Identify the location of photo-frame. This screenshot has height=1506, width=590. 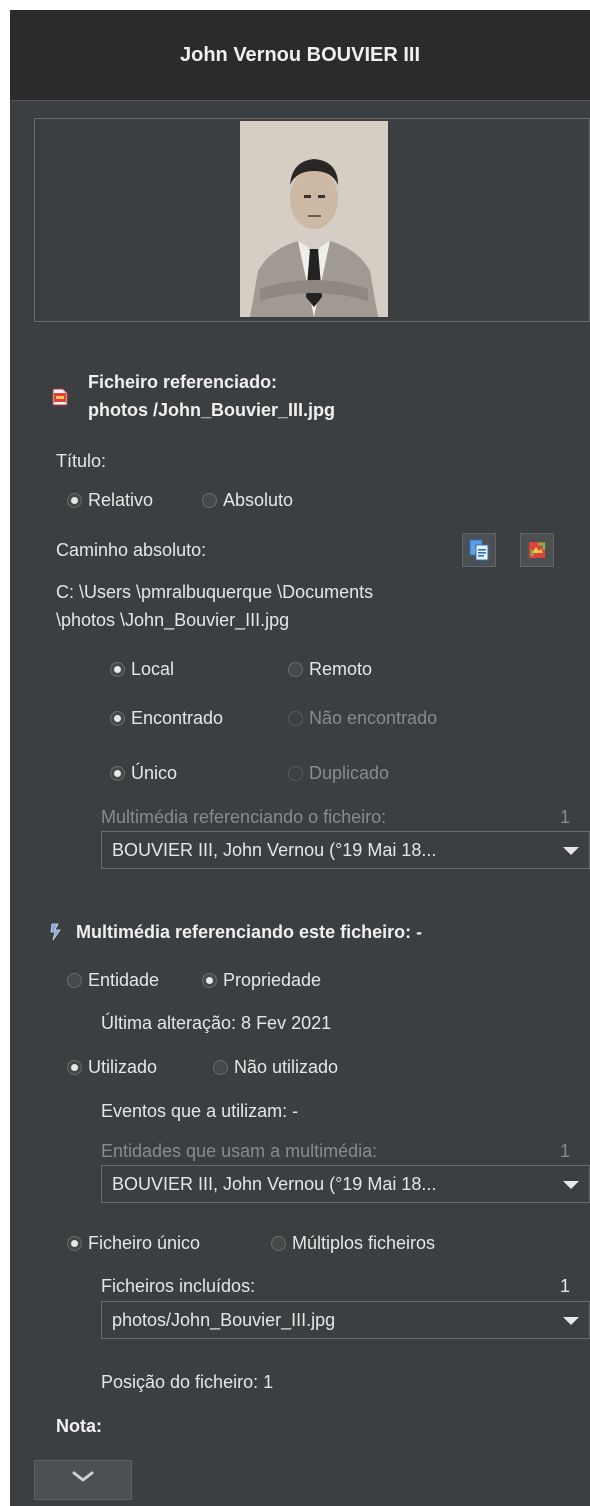
(312, 220).